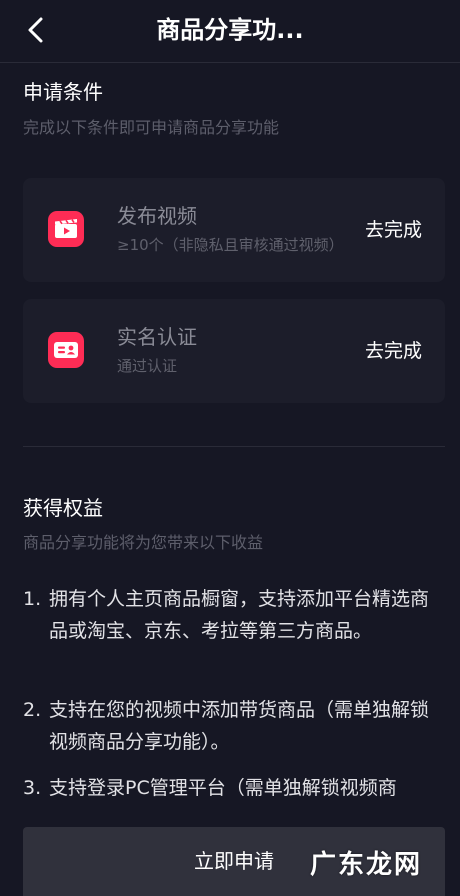  I want to click on benefit-text: 支持登录PC管理平台（需单独解锁视频商, so click(223, 788).